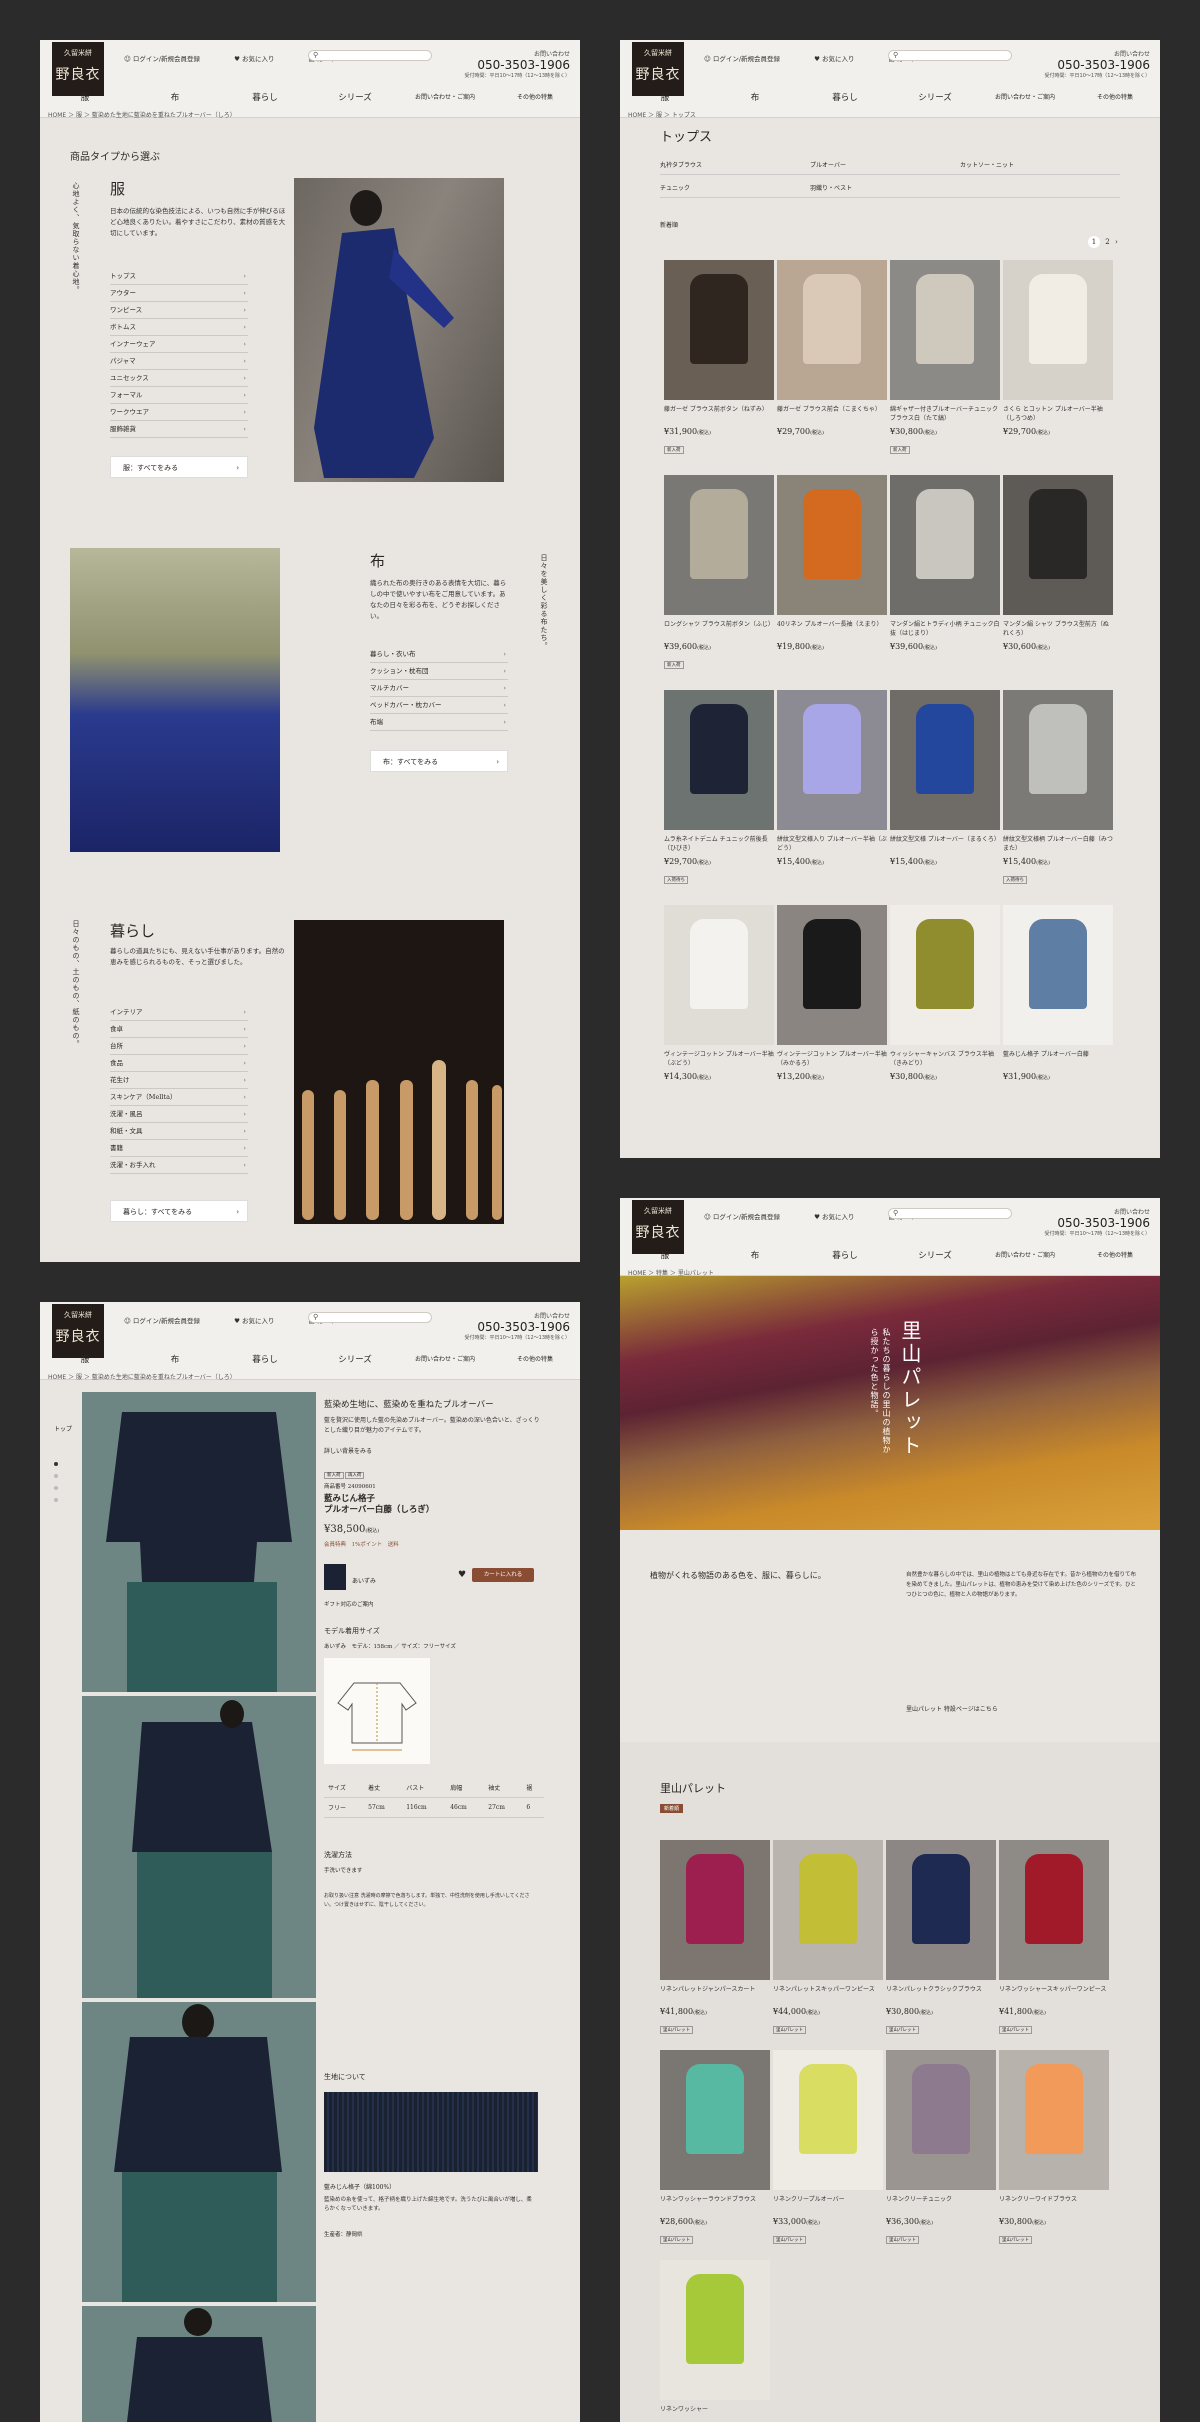 The image size is (1200, 2422). What do you see at coordinates (1035, 164) in the screenshot?
I see `subcategory-link: カットソー・ニット` at bounding box center [1035, 164].